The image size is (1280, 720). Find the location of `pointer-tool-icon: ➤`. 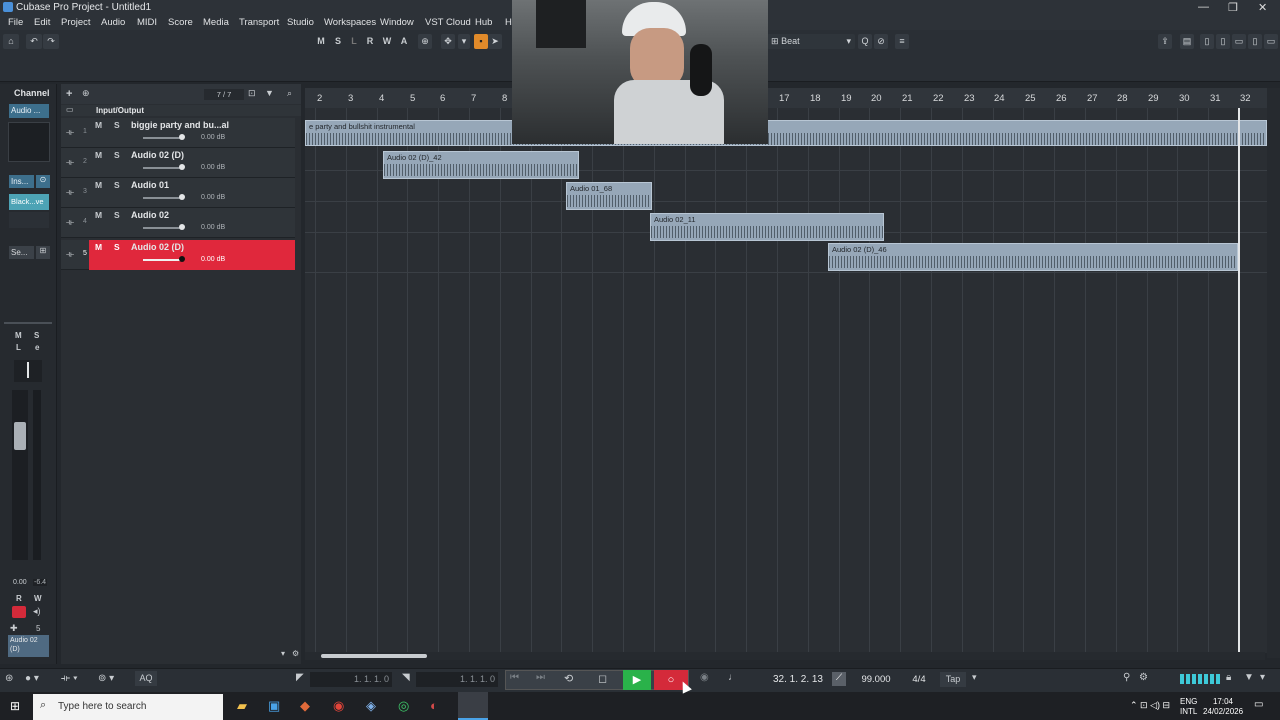

pointer-tool-icon: ➤ is located at coordinates (495, 41).